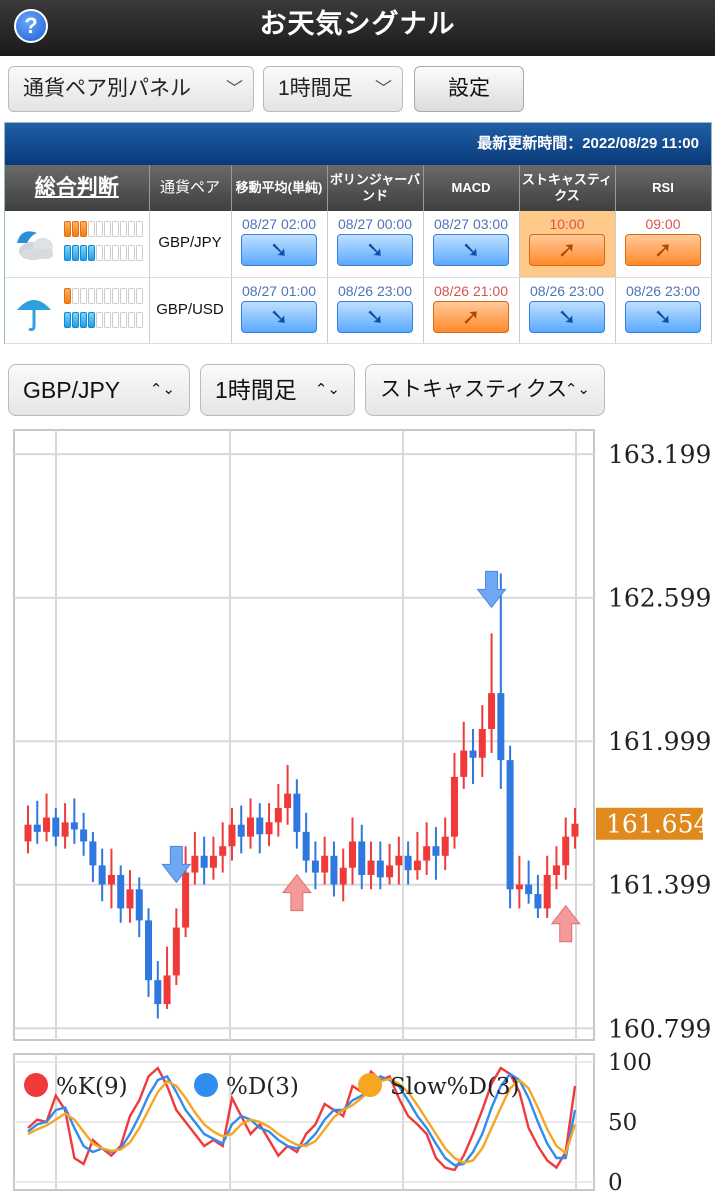 This screenshot has width=715, height=1200. What do you see at coordinates (190, 188) in the screenshot?
I see `header-pair: 通貨ペア` at bounding box center [190, 188].